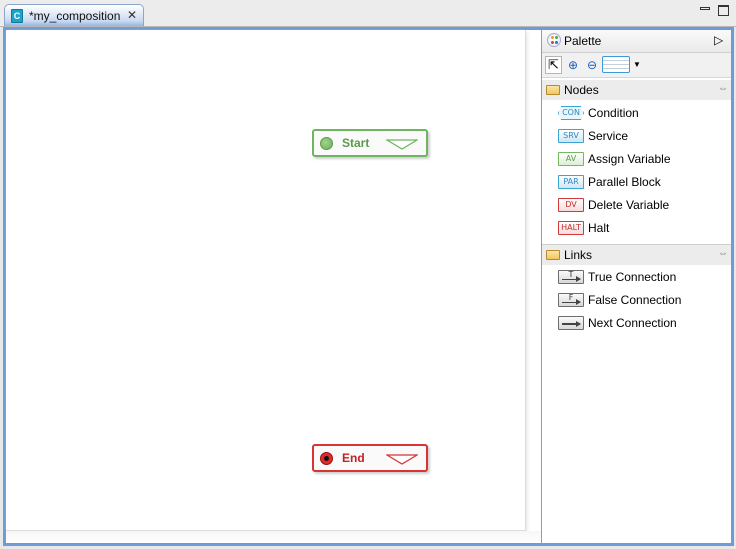 This screenshot has height=549, width=736. What do you see at coordinates (723, 10) in the screenshot?
I see `maximize-icon` at bounding box center [723, 10].